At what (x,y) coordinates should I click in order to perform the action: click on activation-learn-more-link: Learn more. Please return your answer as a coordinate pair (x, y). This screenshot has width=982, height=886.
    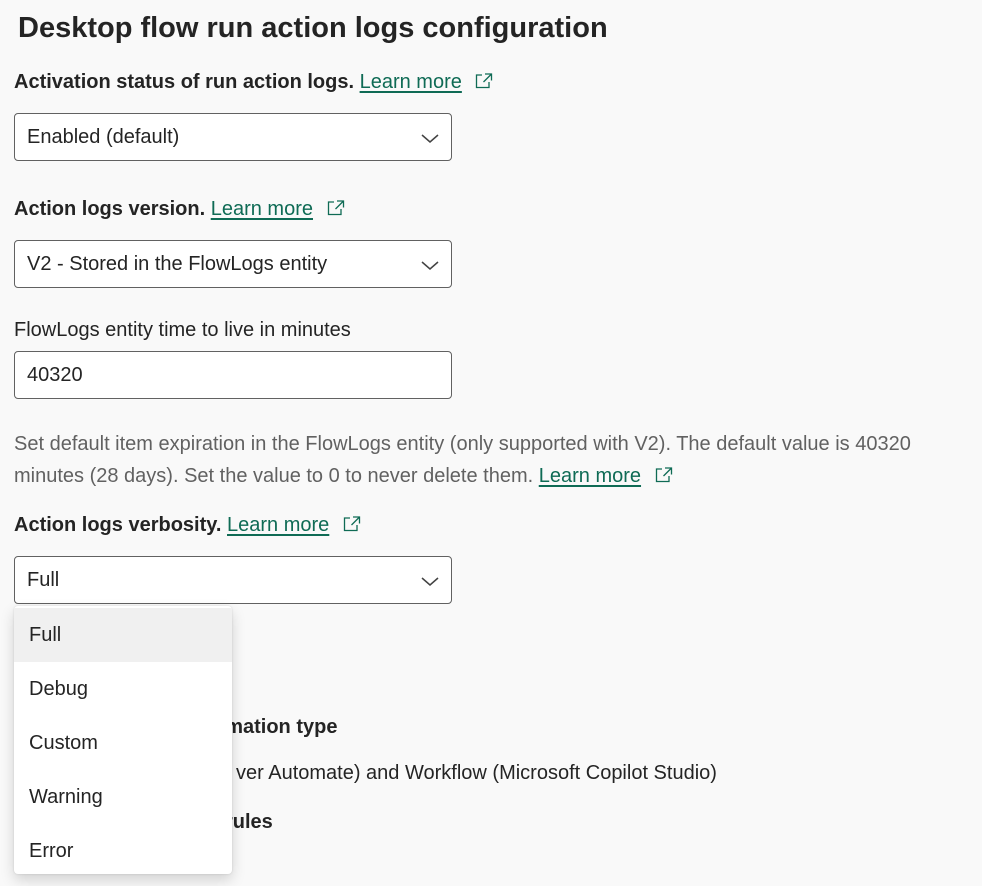
    Looking at the image, I should click on (411, 82).